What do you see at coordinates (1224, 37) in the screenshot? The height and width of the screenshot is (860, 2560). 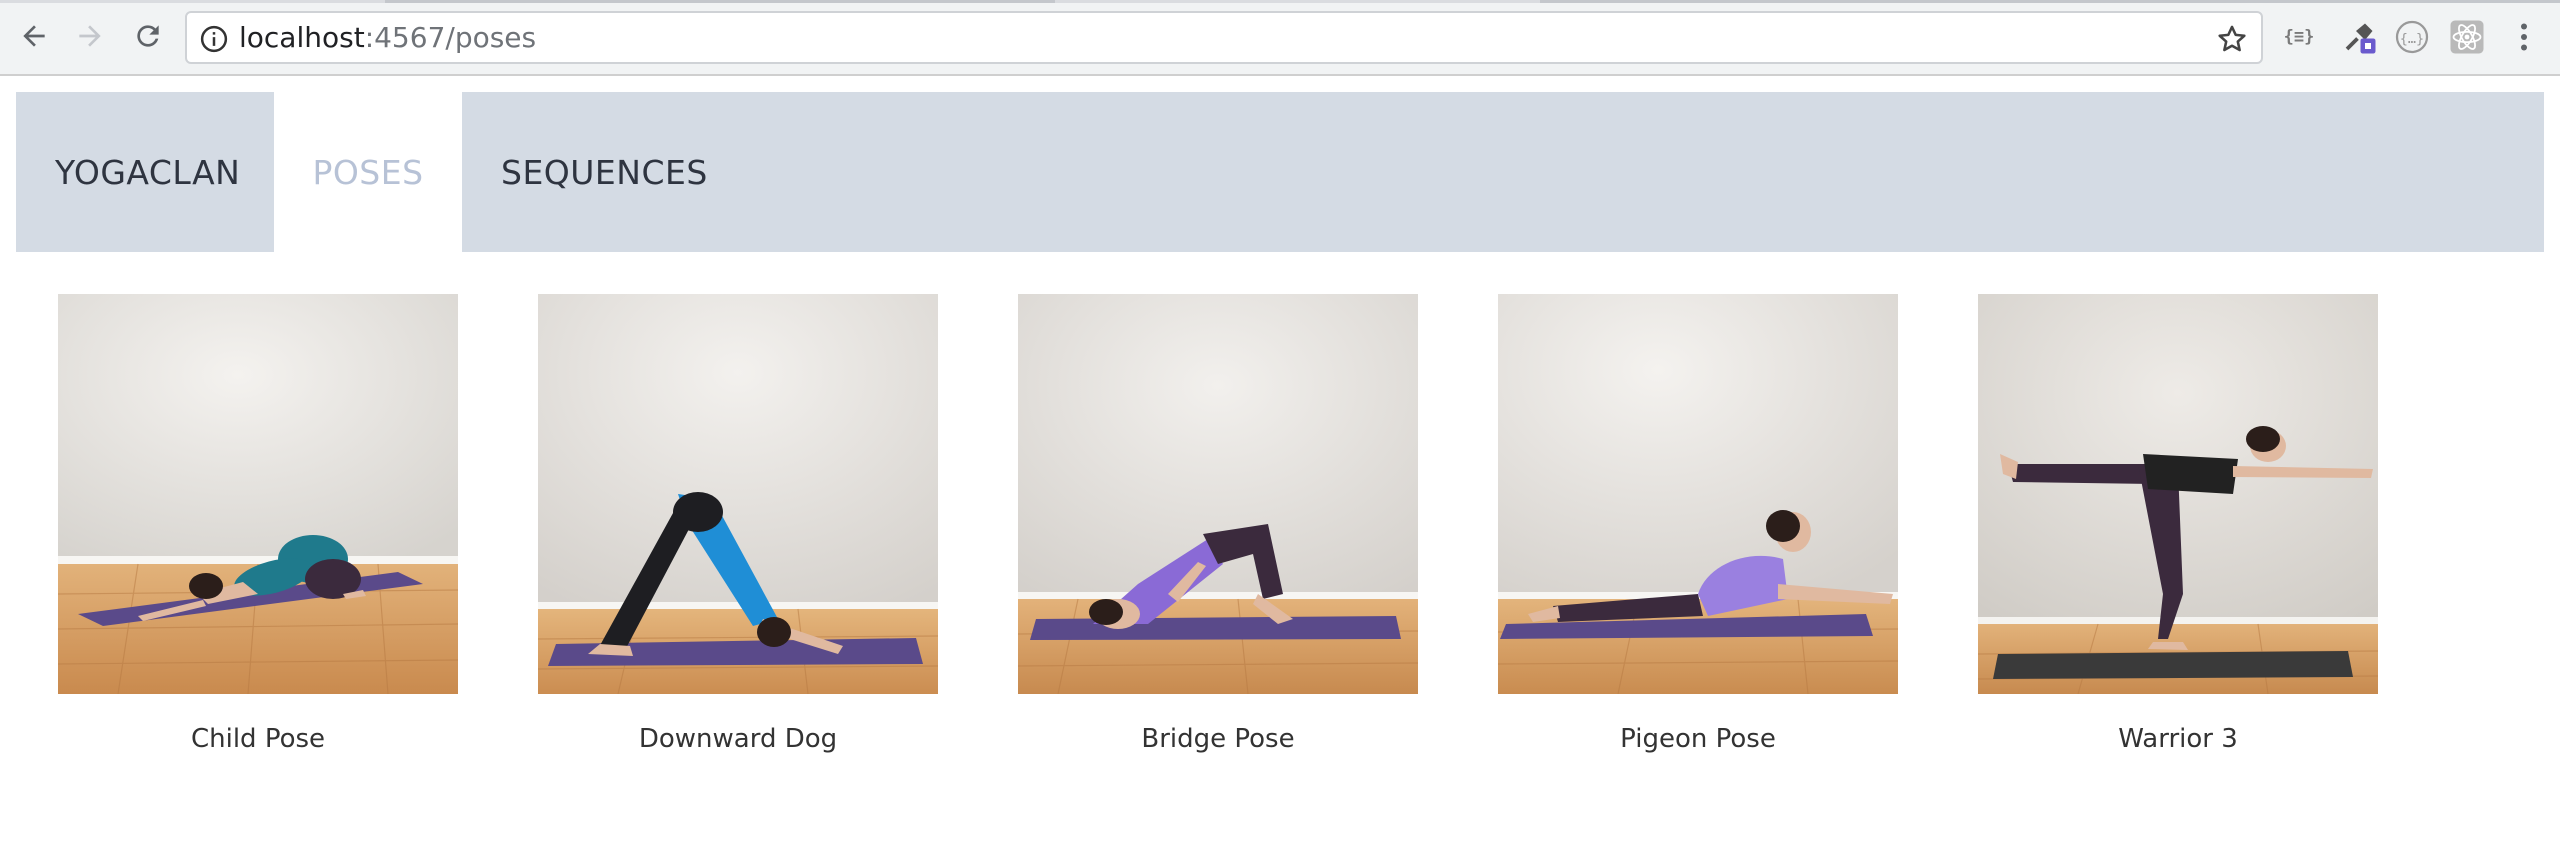 I see `address-bar: localhost:4567/poses` at bounding box center [1224, 37].